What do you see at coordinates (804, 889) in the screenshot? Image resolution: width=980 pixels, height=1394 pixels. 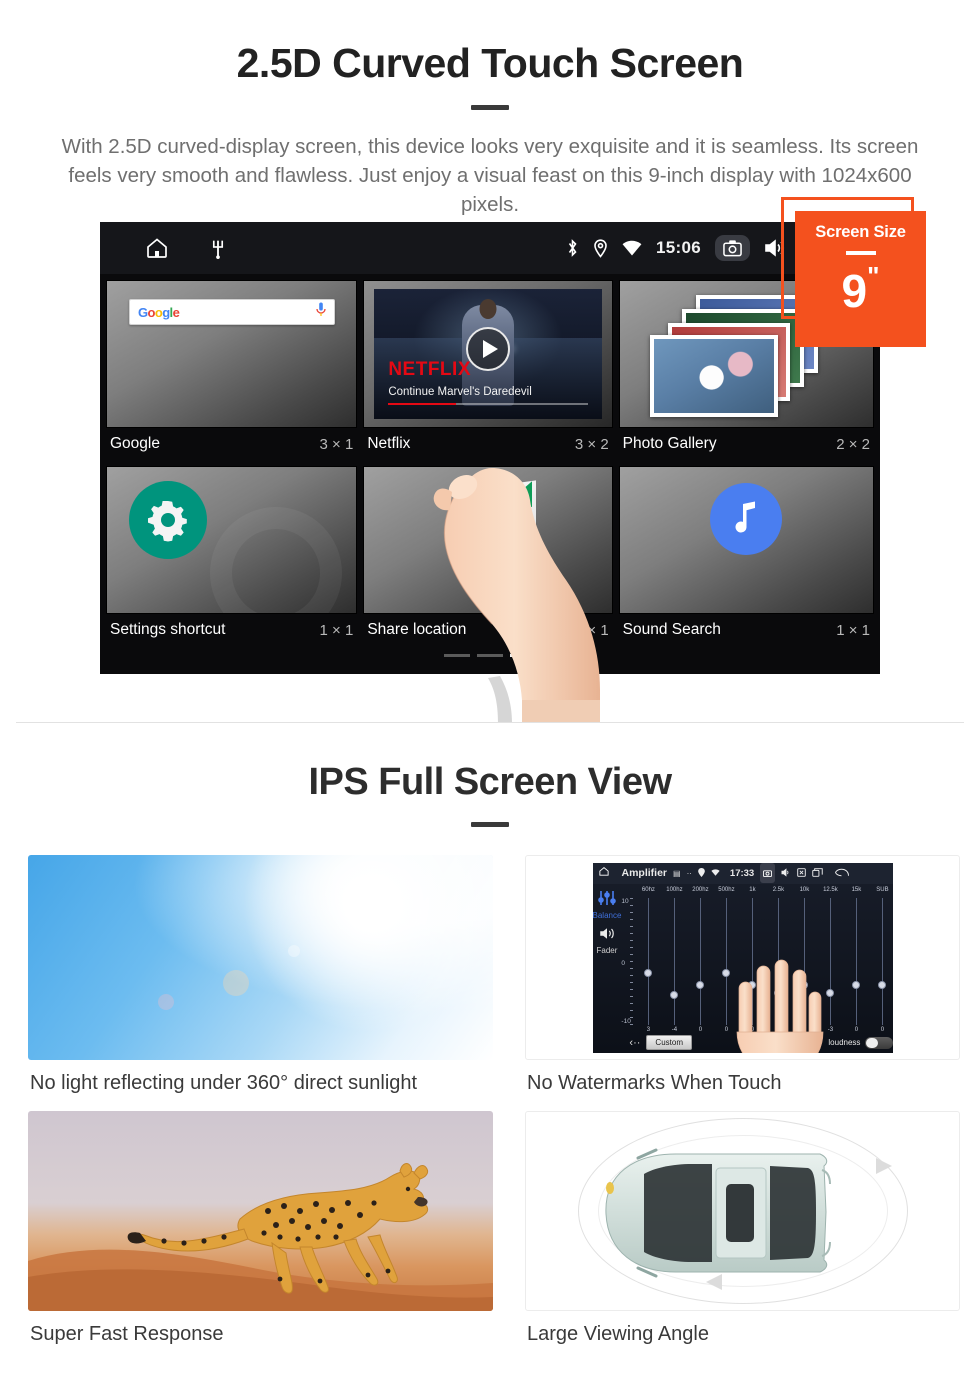 I see `band-label: 10k` at bounding box center [804, 889].